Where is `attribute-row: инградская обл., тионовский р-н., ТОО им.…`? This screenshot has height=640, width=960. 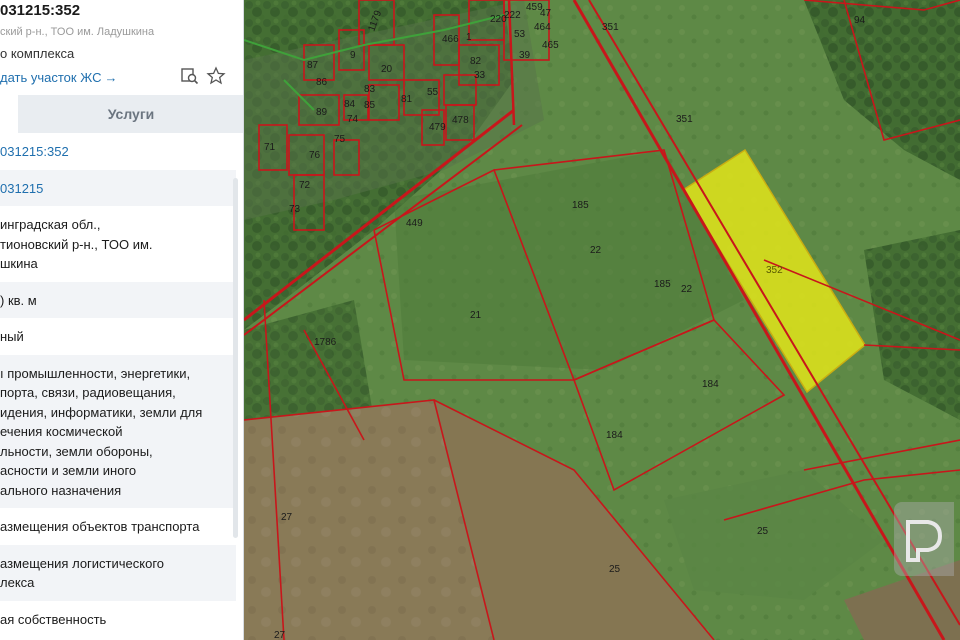 attribute-row: инградская обл., тионовский р-н., ТОО им.… is located at coordinates (118, 244).